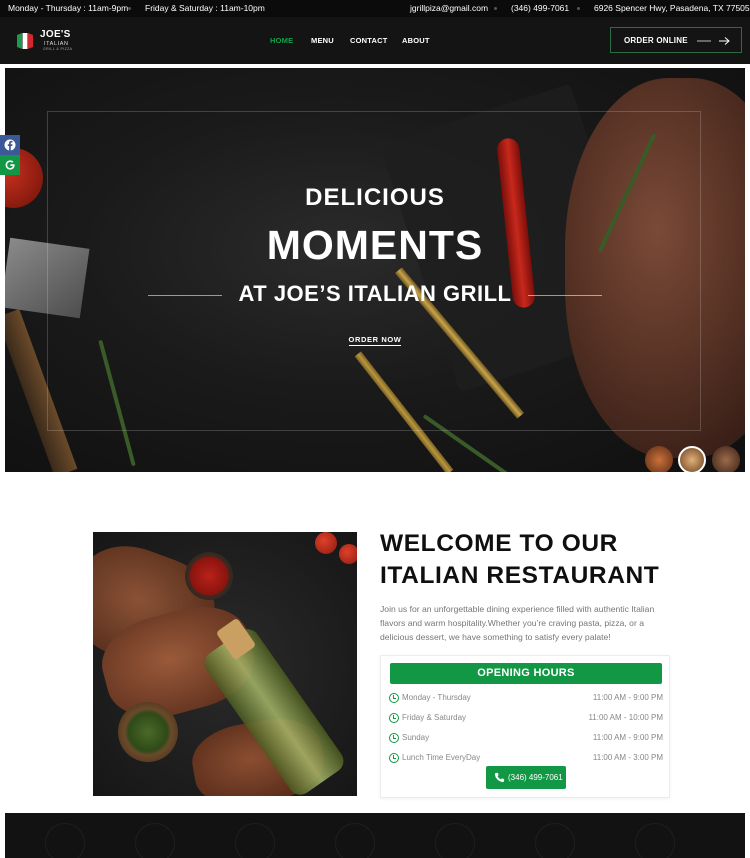 This screenshot has width=750, height=858. I want to click on address-text: 6926 Spencer Hwy, Pasadena, TX 77505, so click(672, 8).